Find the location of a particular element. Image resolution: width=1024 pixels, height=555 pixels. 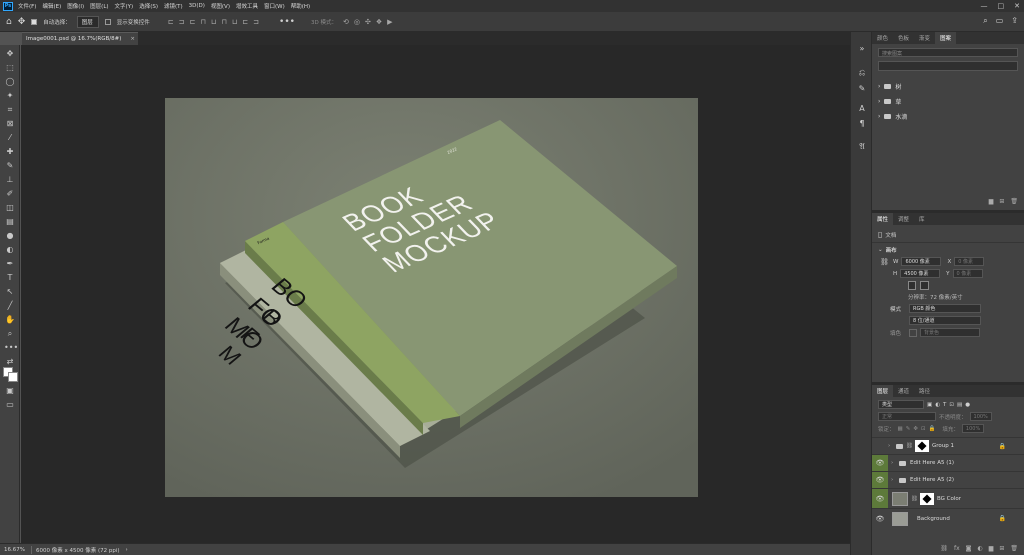

filter-pixel-icon: ▣ is located at coordinates (929, 405).